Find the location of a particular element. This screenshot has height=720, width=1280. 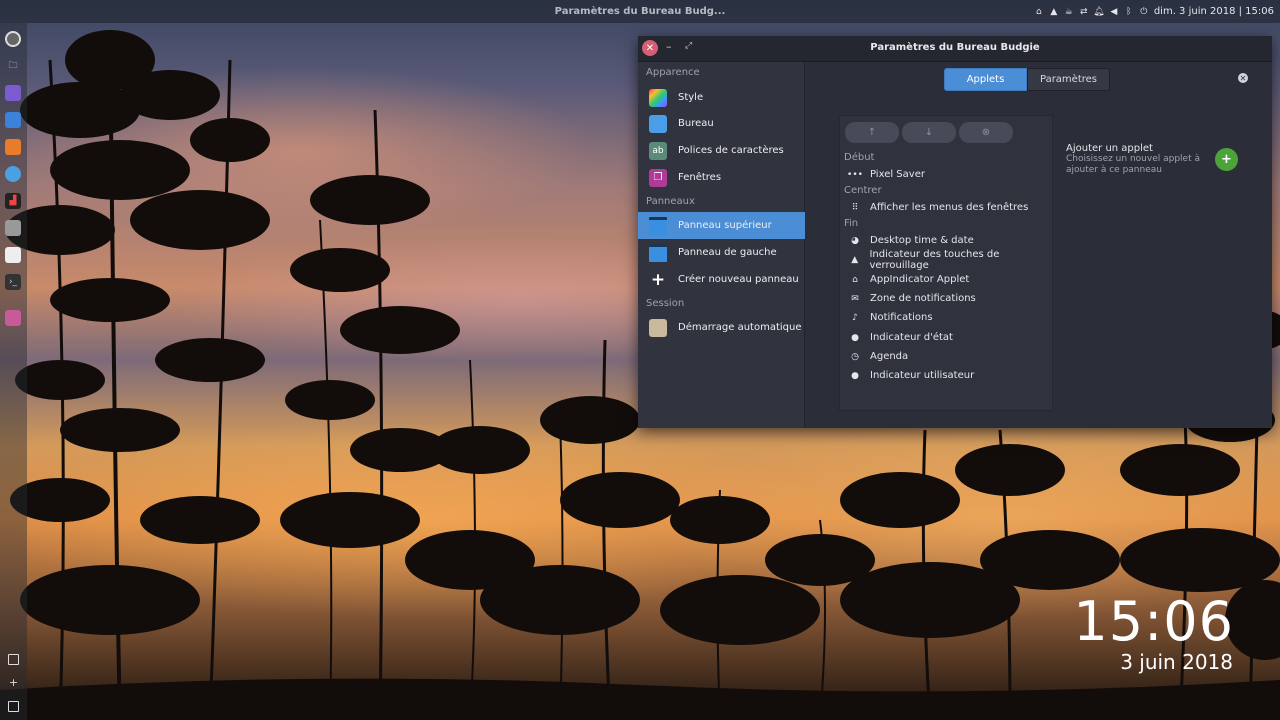

tab-parametres: Paramètres is located at coordinates (1068, 79).